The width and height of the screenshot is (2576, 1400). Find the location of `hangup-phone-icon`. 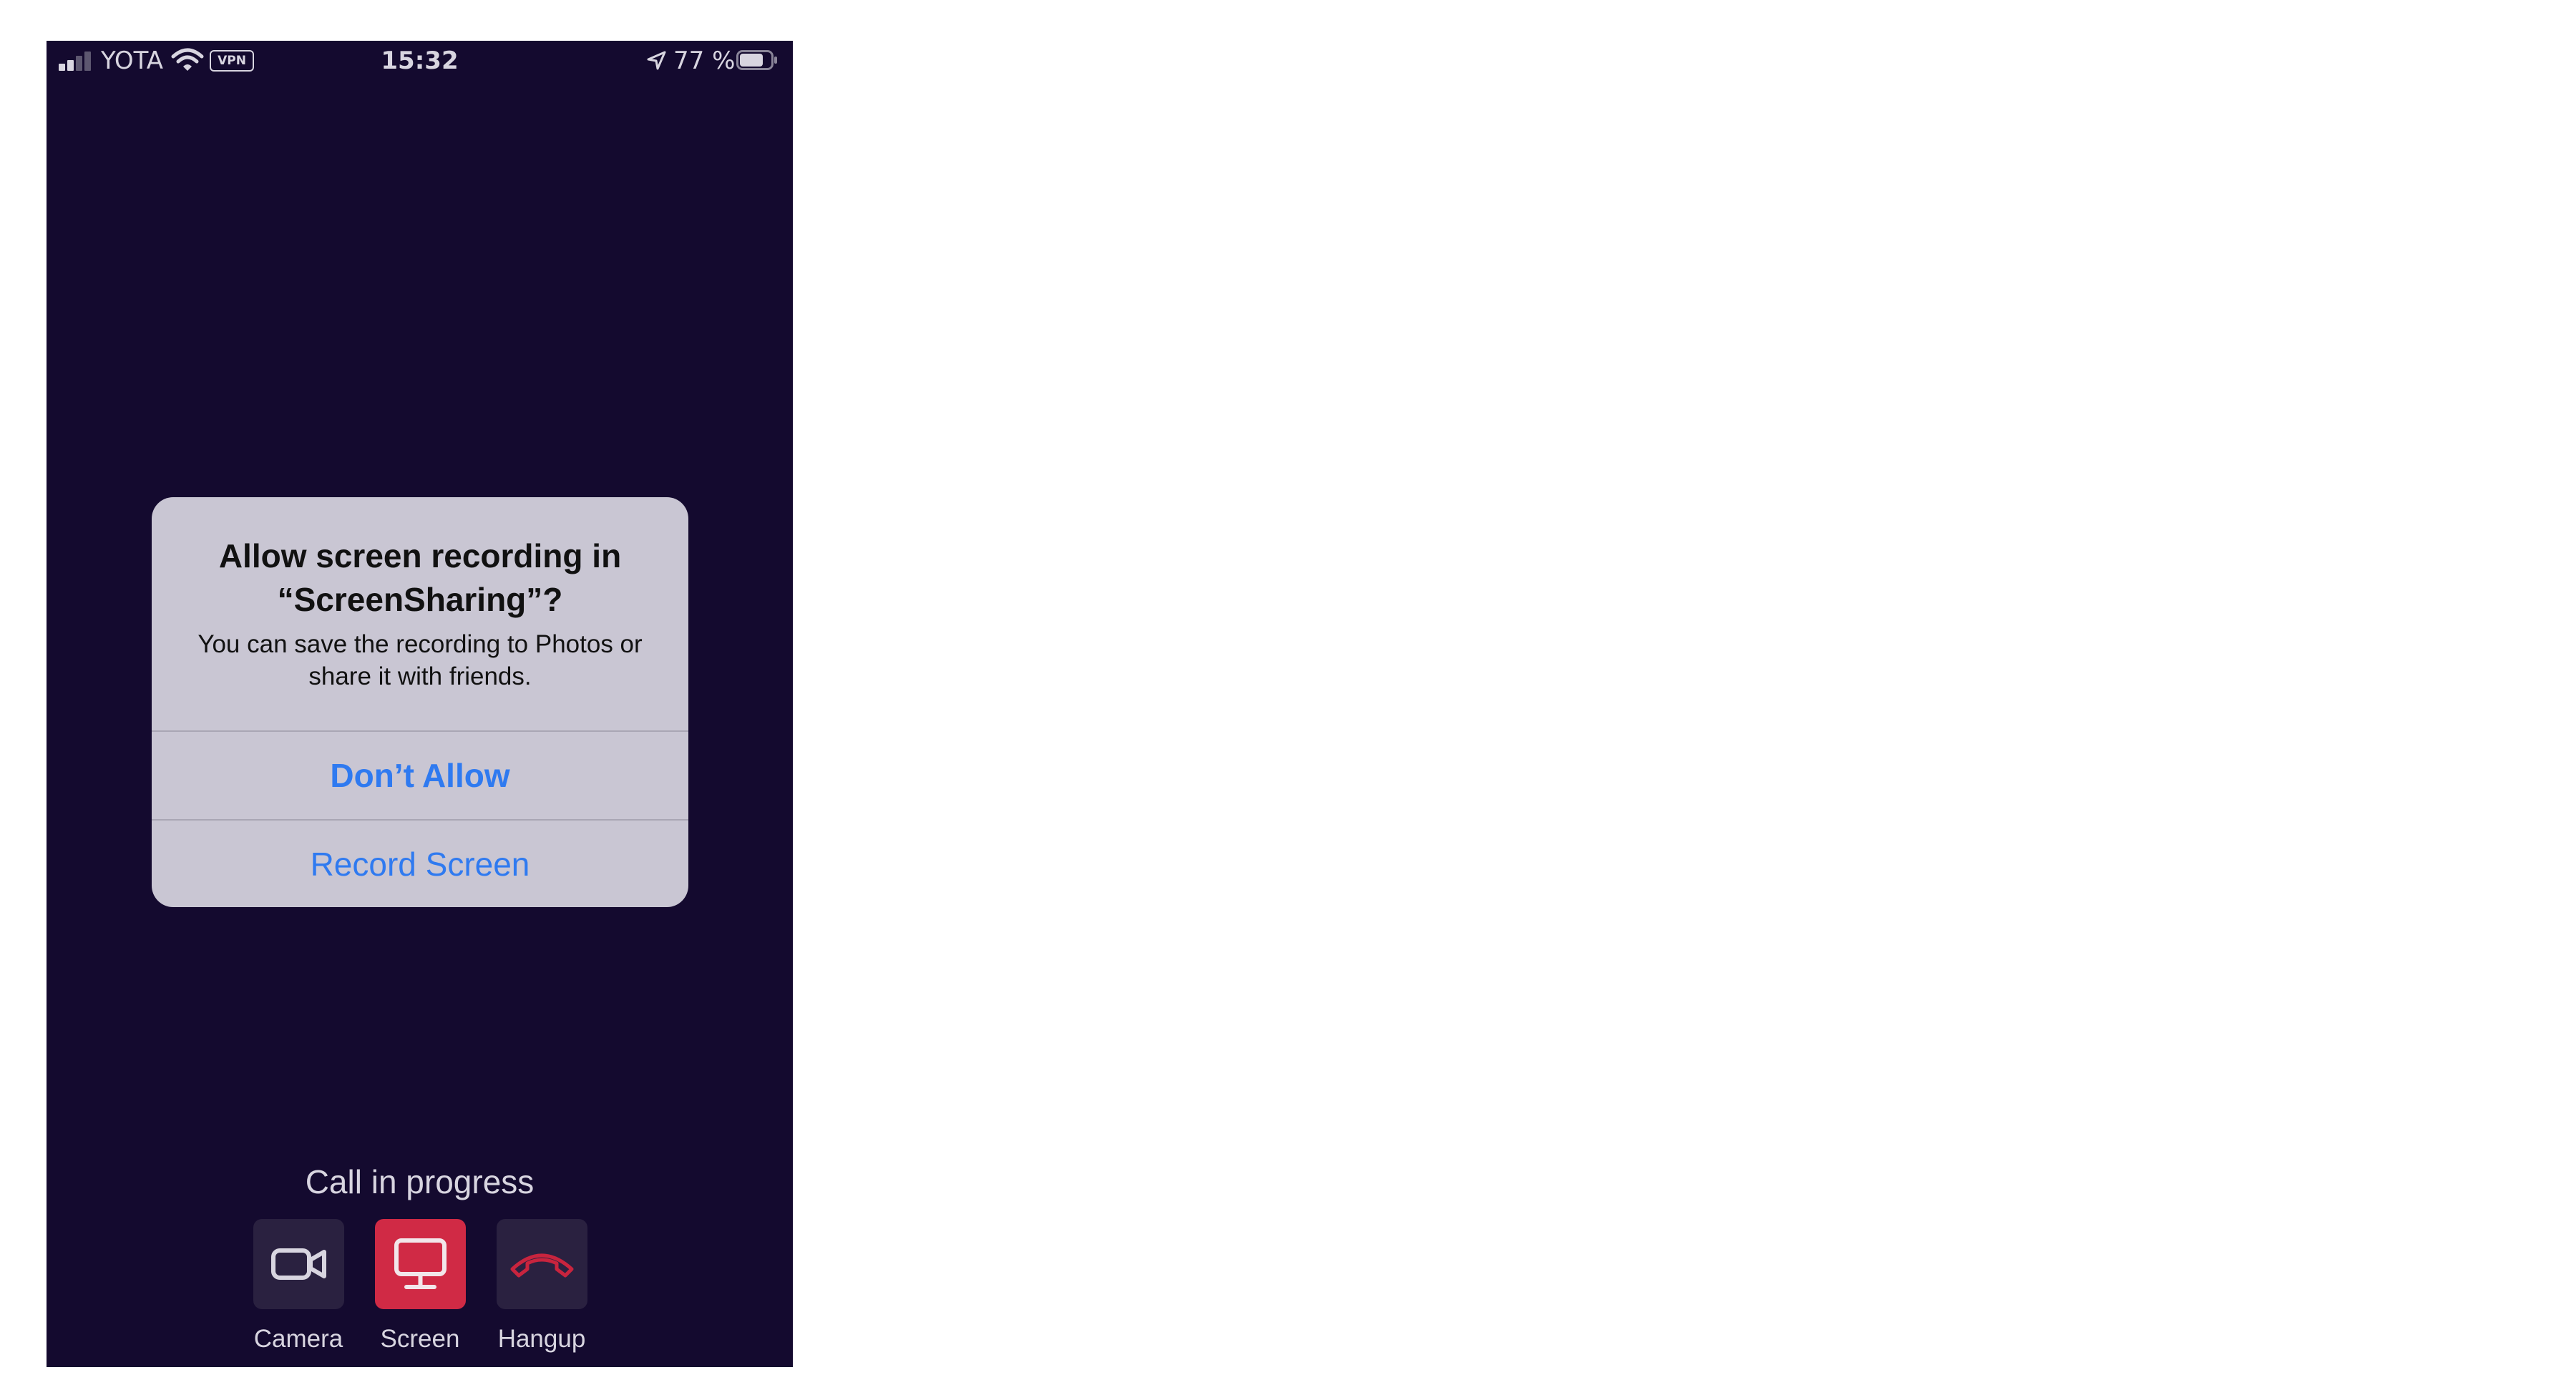

hangup-phone-icon is located at coordinates (542, 1265).